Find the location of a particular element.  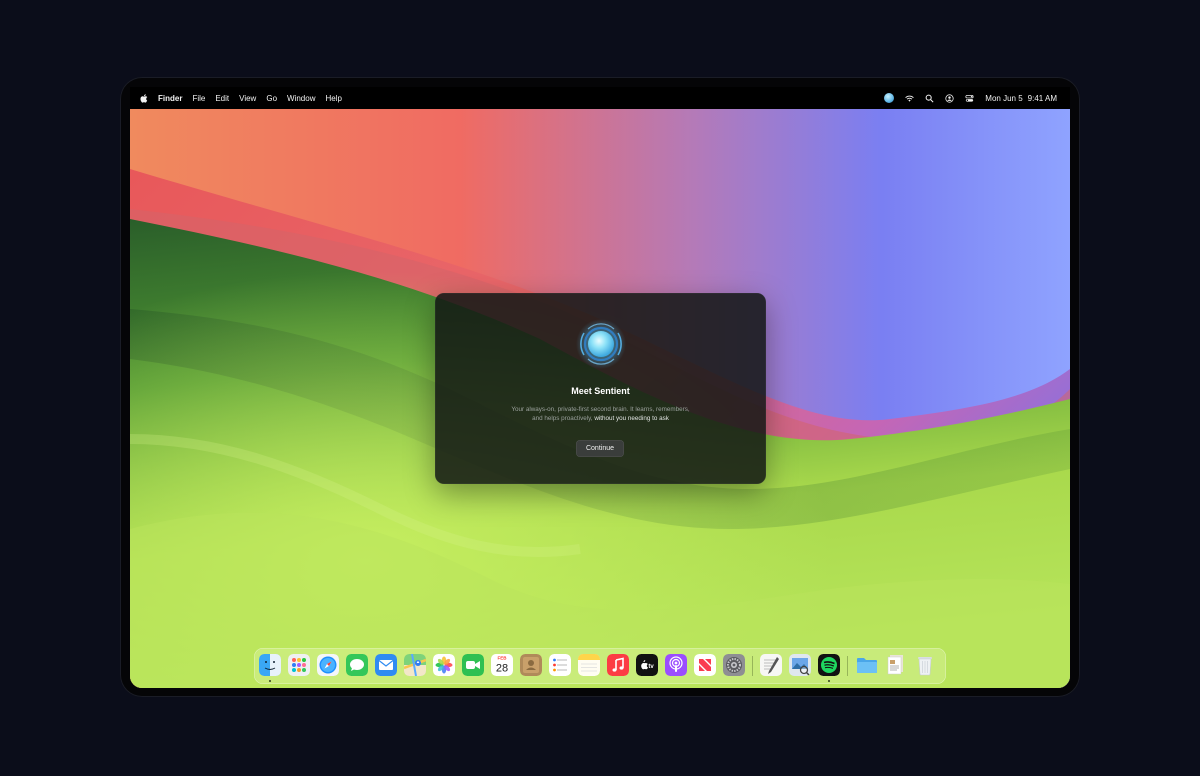

search-icon is located at coordinates (929, 98).